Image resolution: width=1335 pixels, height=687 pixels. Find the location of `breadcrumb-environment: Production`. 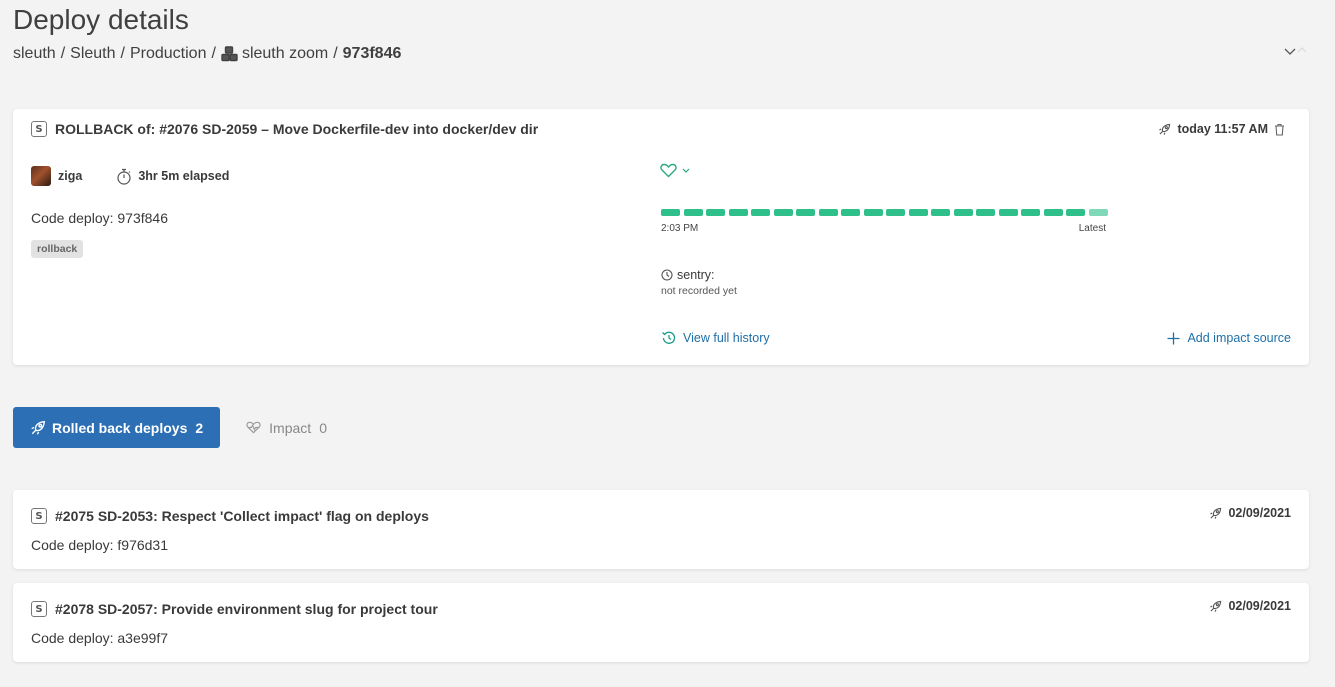

breadcrumb-environment: Production is located at coordinates (168, 54).